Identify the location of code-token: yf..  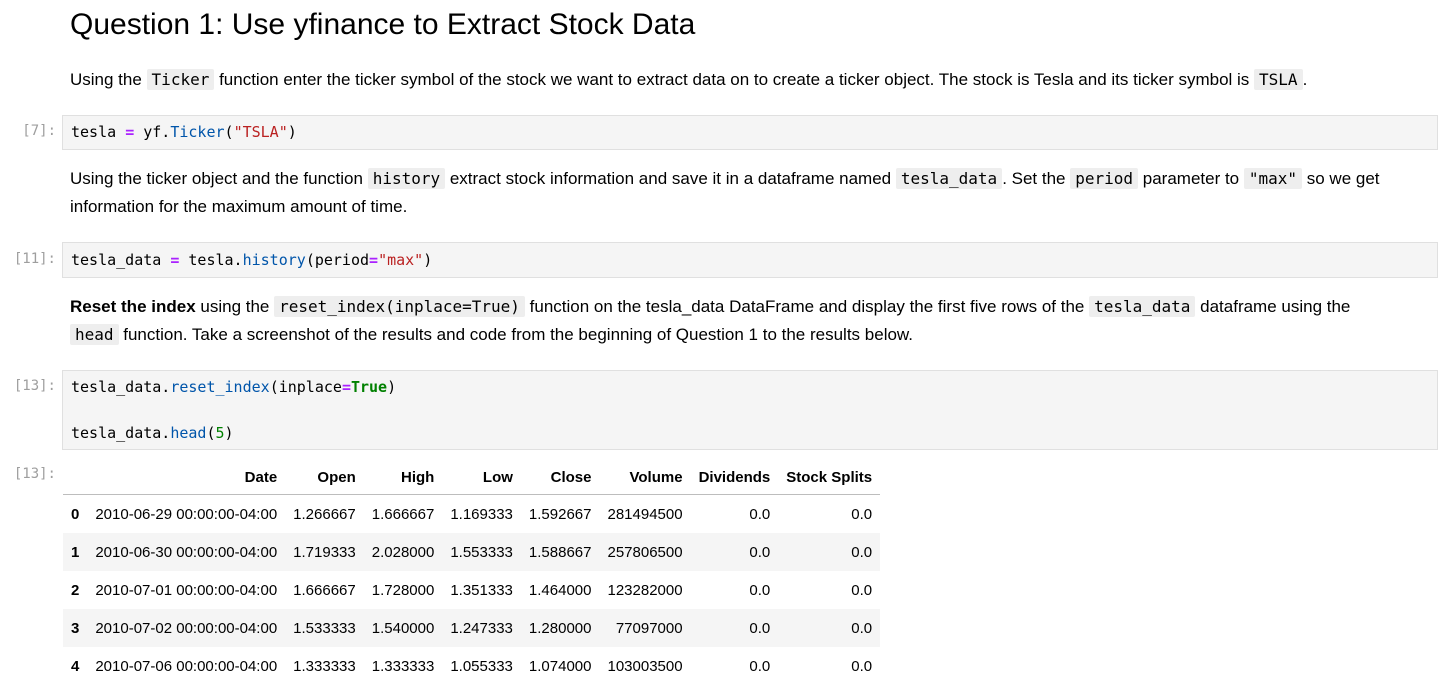
(152, 132).